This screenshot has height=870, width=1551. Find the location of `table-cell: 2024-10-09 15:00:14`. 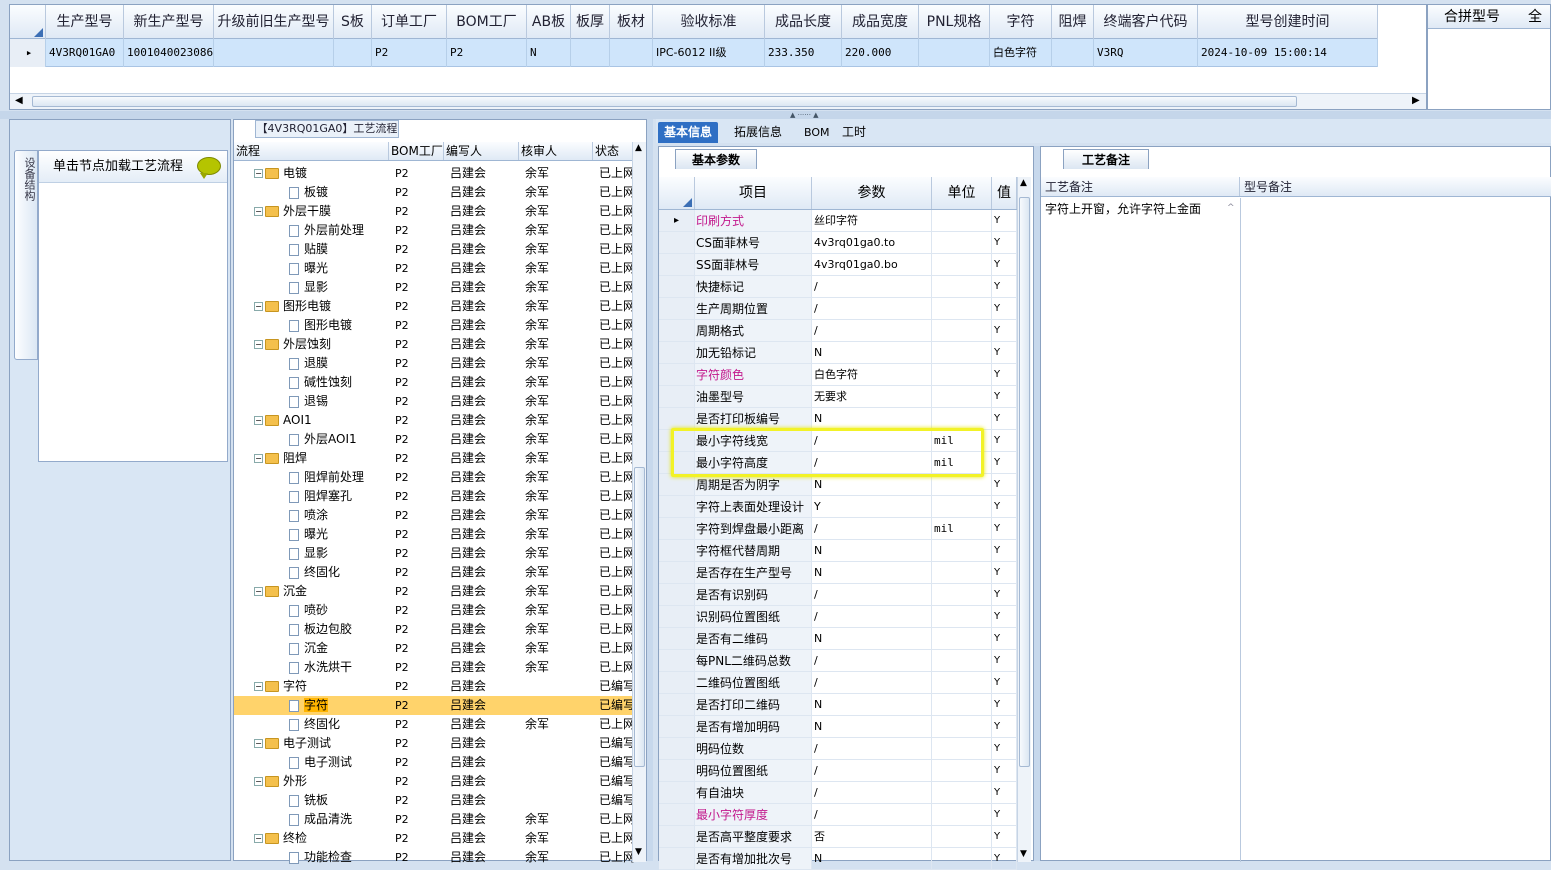

table-cell: 2024-10-09 15:00:14 is located at coordinates (1288, 53).